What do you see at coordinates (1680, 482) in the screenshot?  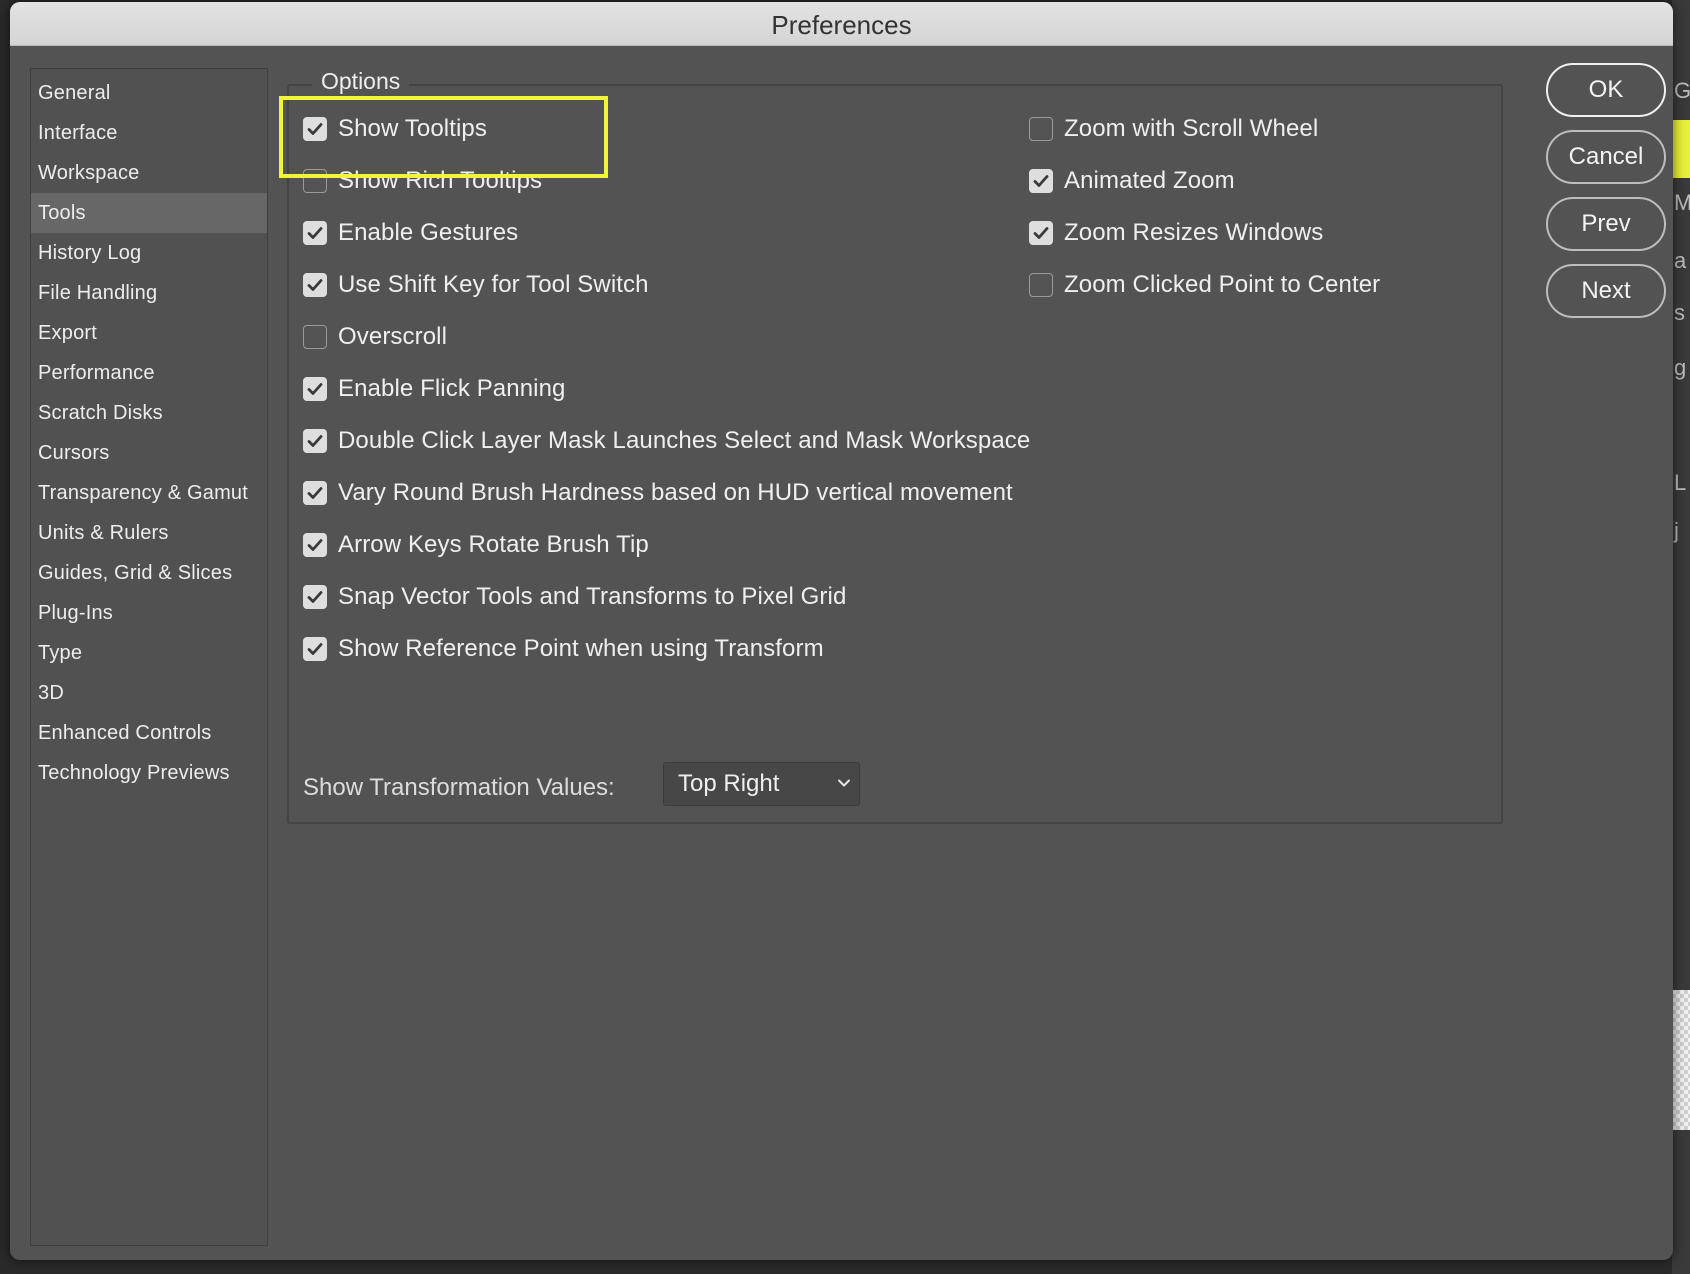 I see `background-text-fragment: L` at bounding box center [1680, 482].